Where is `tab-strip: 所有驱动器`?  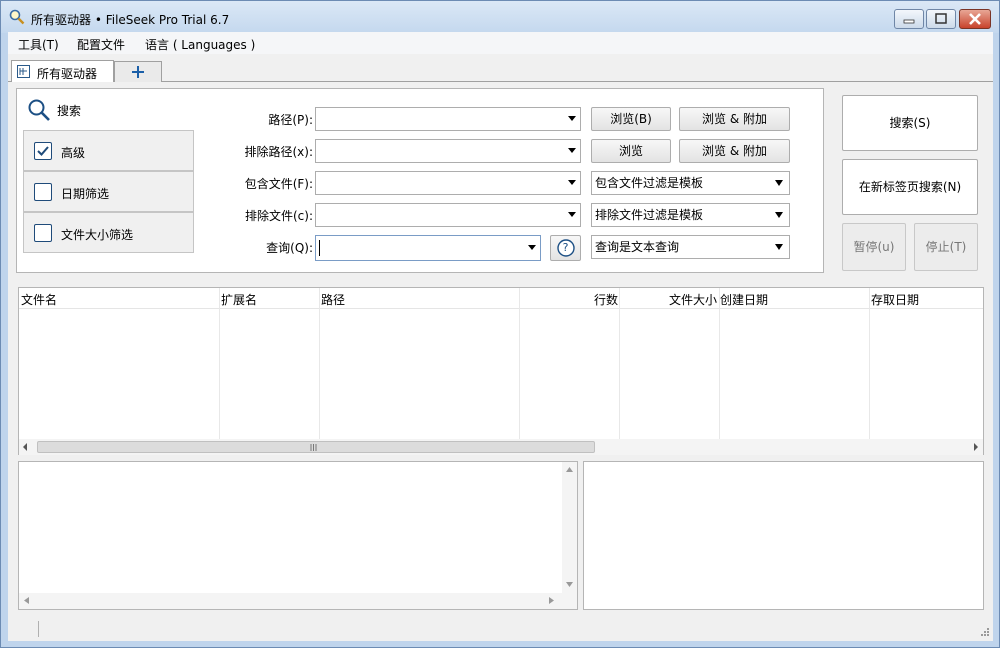
tab-strip: 所有驱动器 is located at coordinates (500, 69).